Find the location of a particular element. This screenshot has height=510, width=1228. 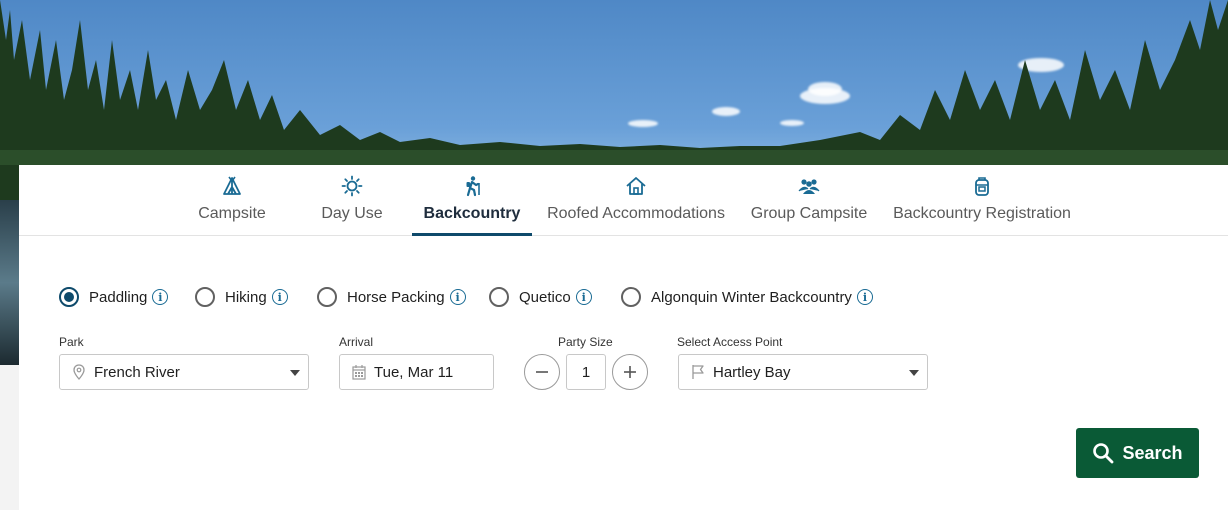

radio-hiking: Hiking i is located at coordinates (241, 297).